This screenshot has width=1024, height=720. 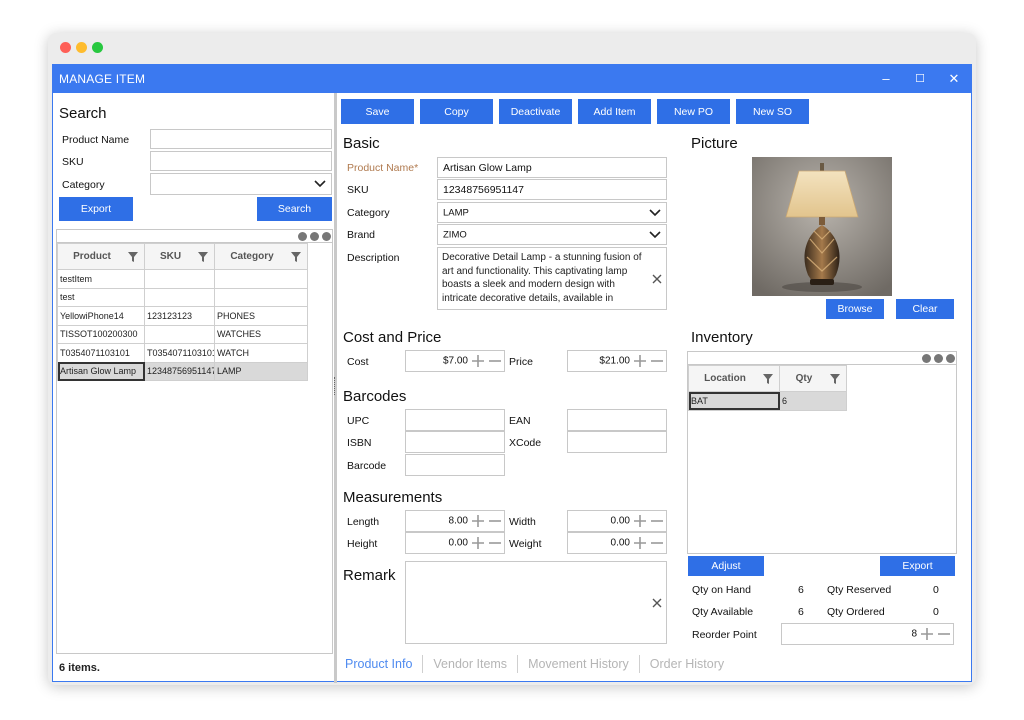 What do you see at coordinates (614, 111) in the screenshot?
I see `add-item-button: Add Item` at bounding box center [614, 111].